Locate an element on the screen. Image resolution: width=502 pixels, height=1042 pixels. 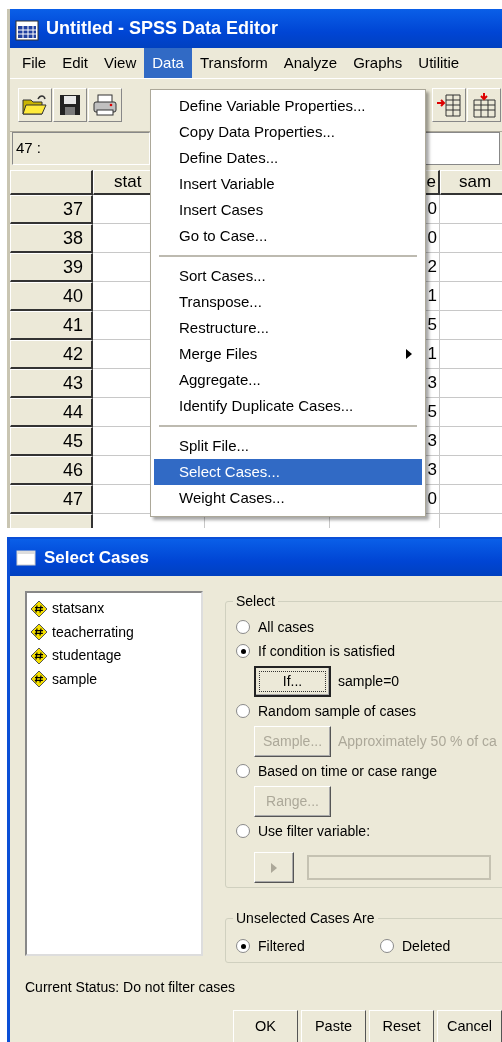
column-header: sam is located at coordinates (471, 182).